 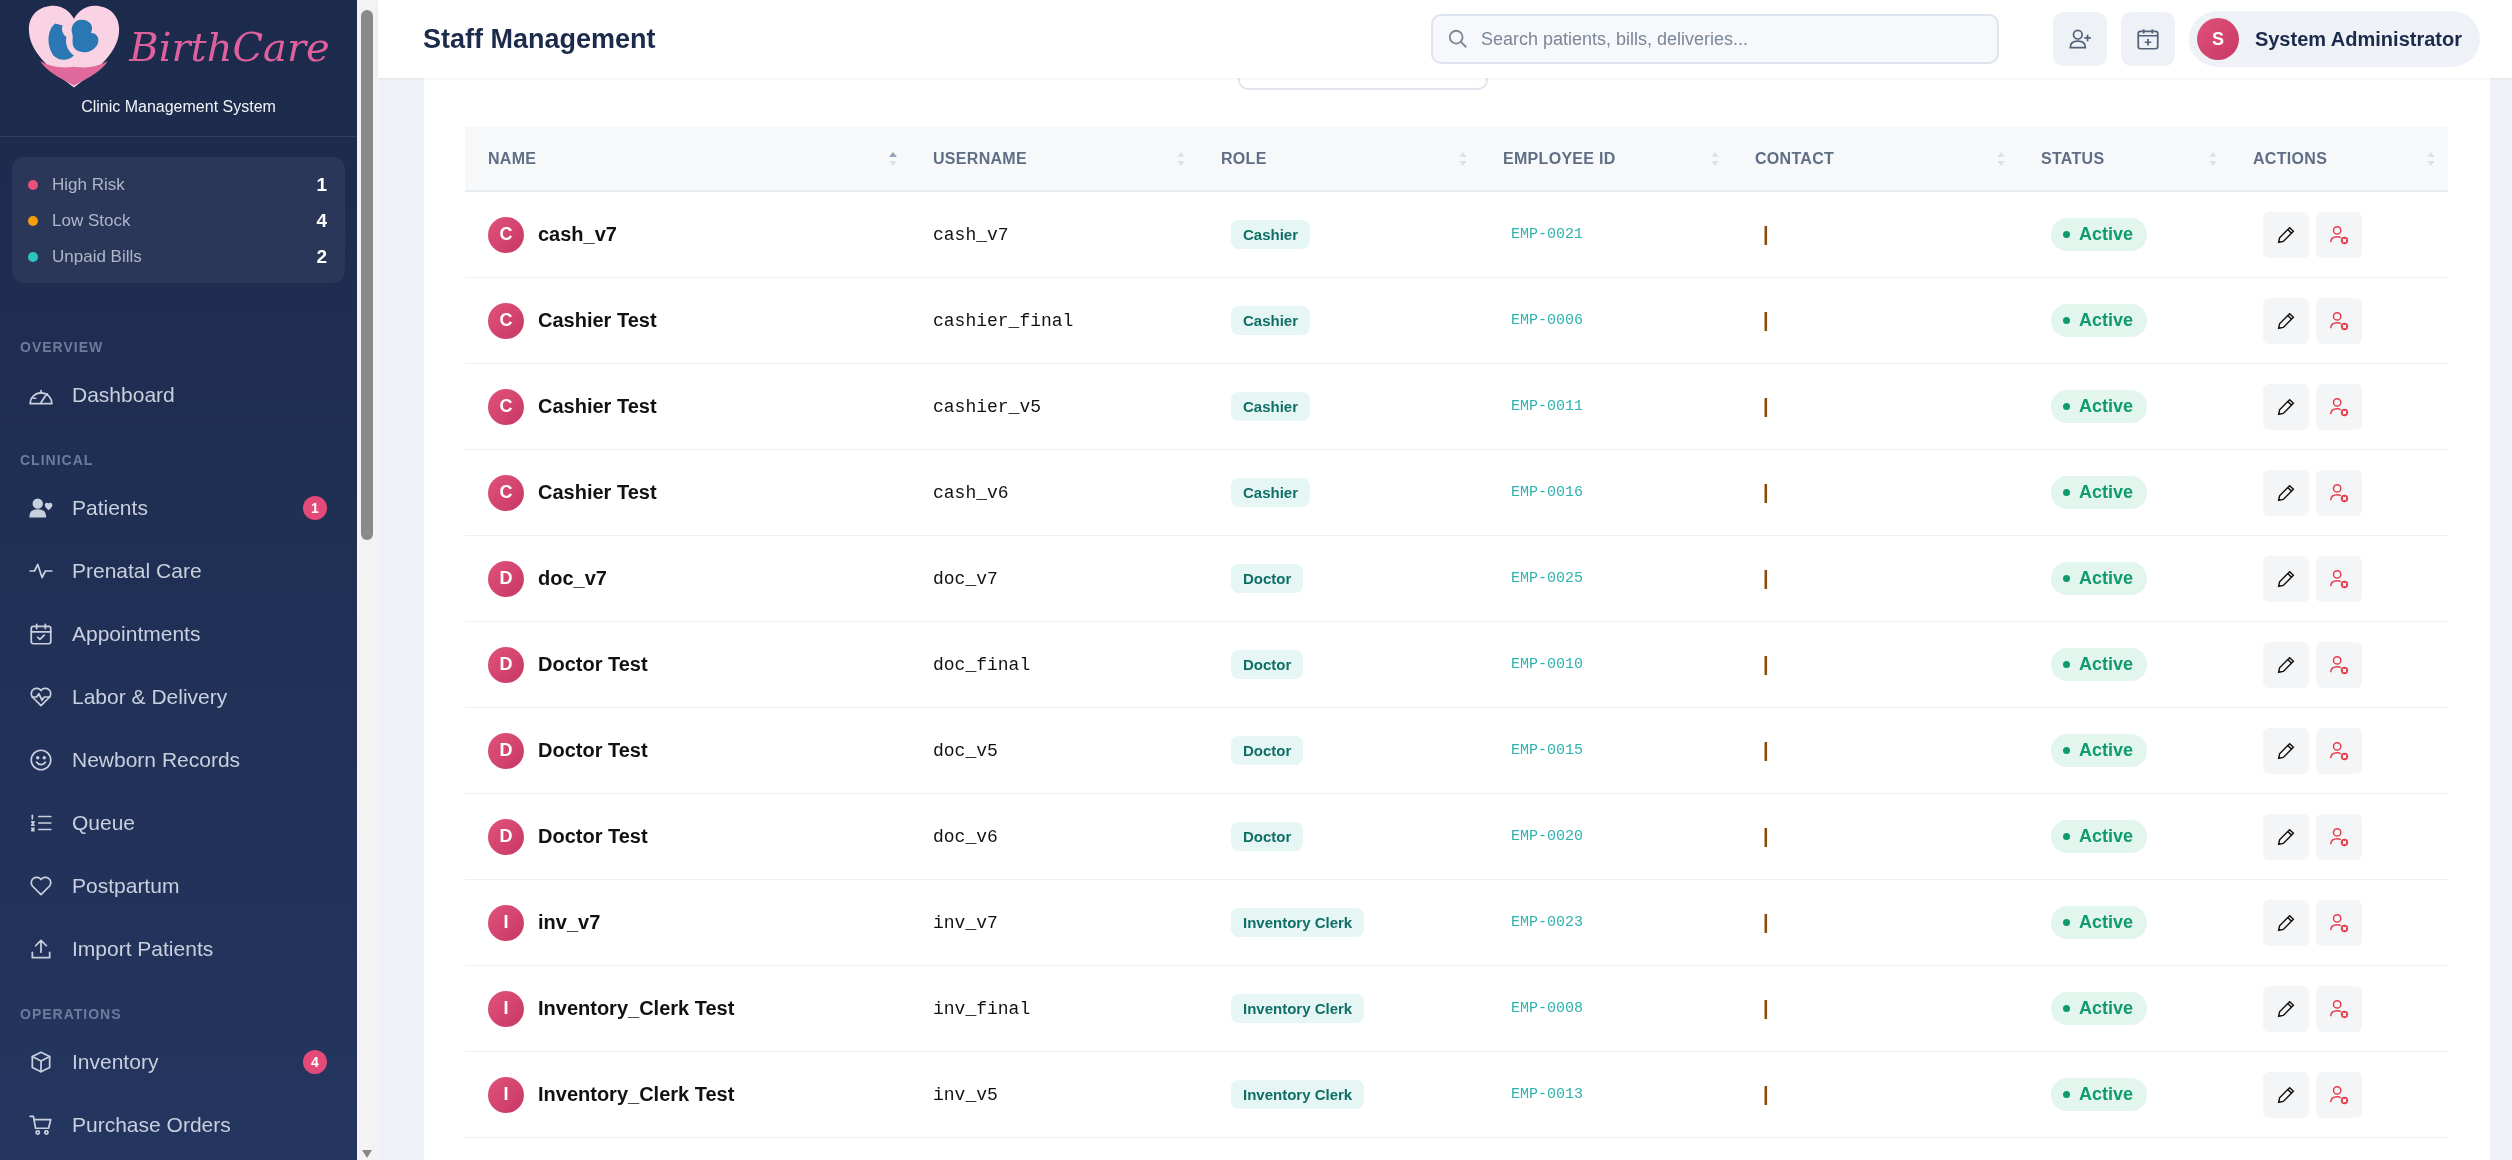 What do you see at coordinates (1003, 320) in the screenshot?
I see `username: cashier_final` at bounding box center [1003, 320].